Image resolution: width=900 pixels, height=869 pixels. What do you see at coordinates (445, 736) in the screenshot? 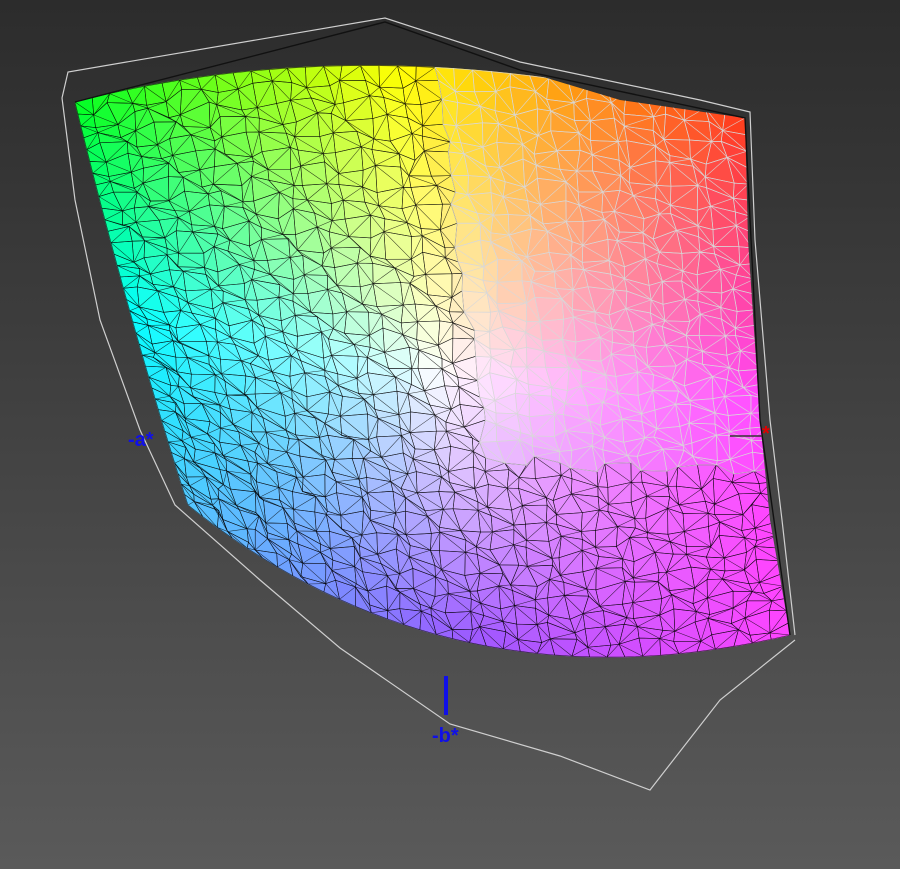
I see `neg-b-axis-label: -b*` at bounding box center [445, 736].